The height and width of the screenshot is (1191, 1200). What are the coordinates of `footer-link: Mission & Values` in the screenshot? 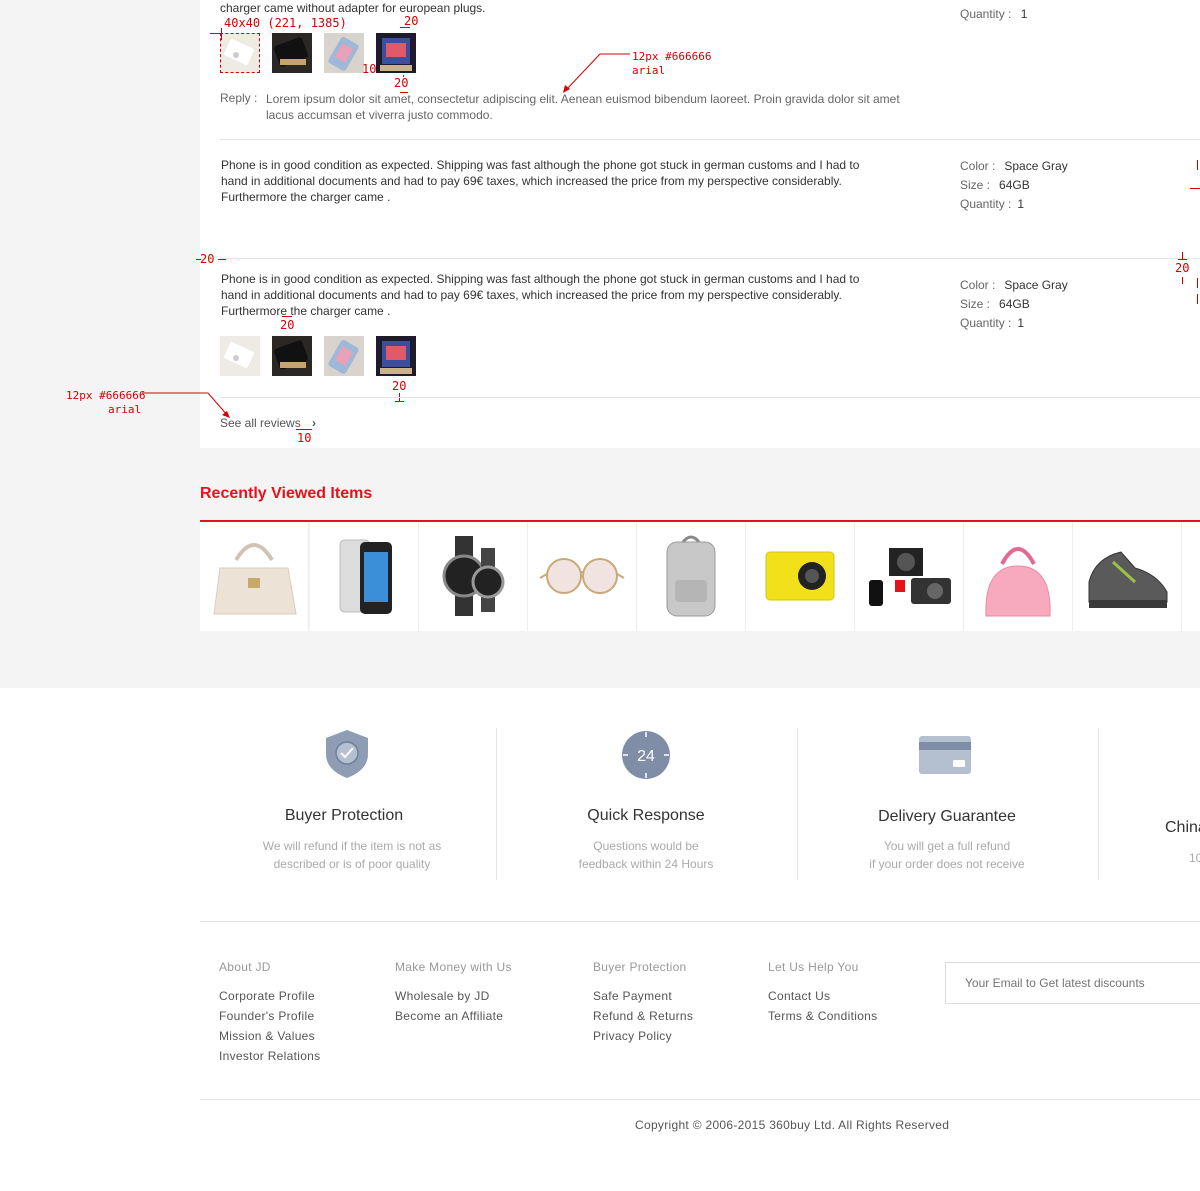 It's located at (267, 1036).